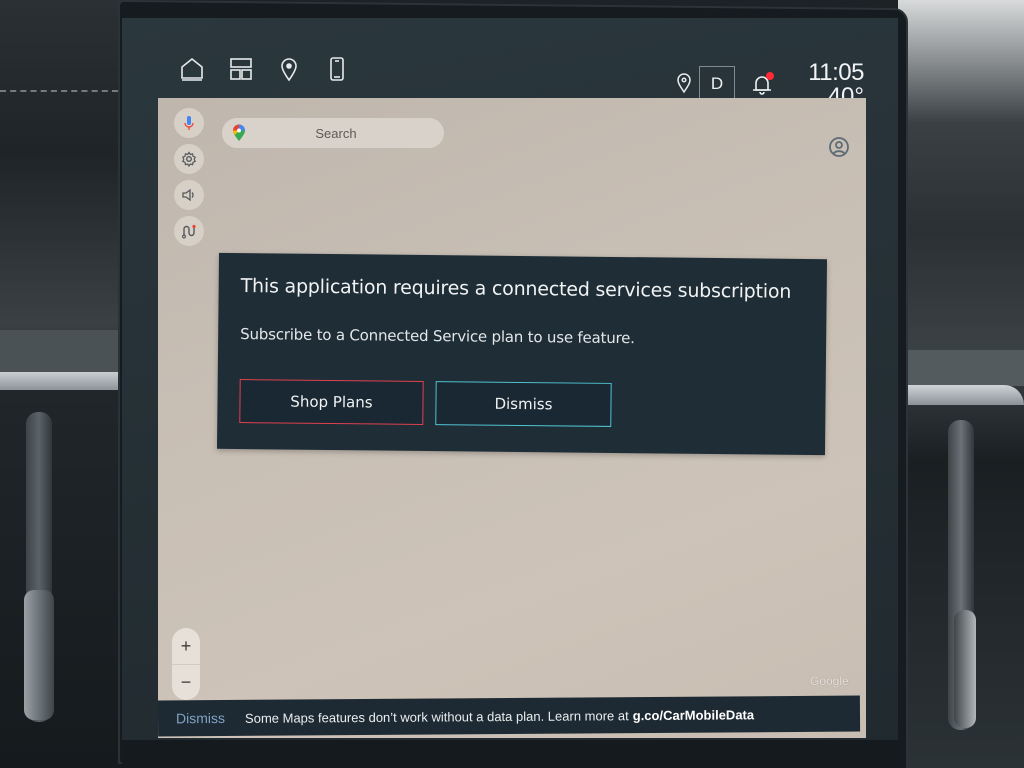 The image size is (1024, 768). I want to click on home-icon, so click(192, 69).